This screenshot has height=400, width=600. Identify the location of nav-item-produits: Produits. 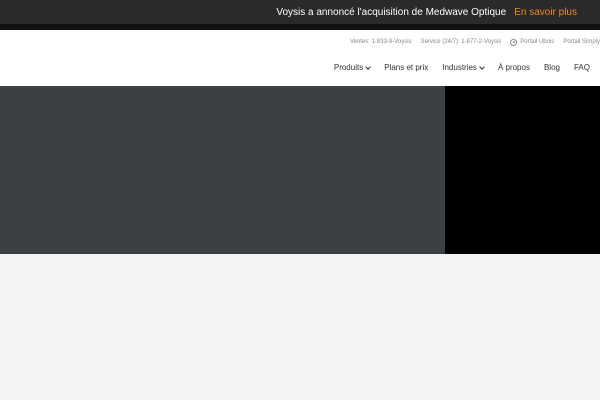
(352, 67).